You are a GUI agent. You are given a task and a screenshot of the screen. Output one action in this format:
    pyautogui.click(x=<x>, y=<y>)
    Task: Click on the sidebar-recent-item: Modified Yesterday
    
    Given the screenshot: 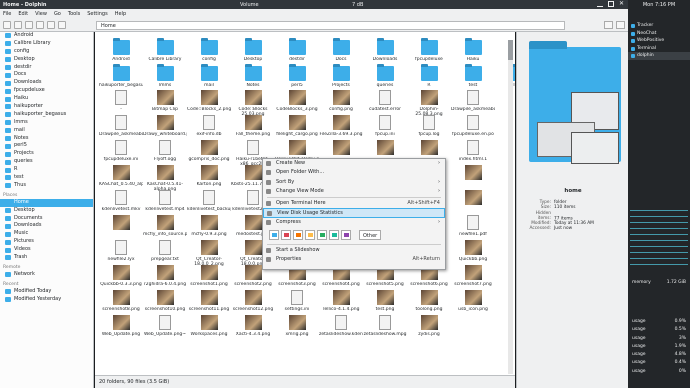 What is the action you would take?
    pyautogui.click(x=46, y=300)
    